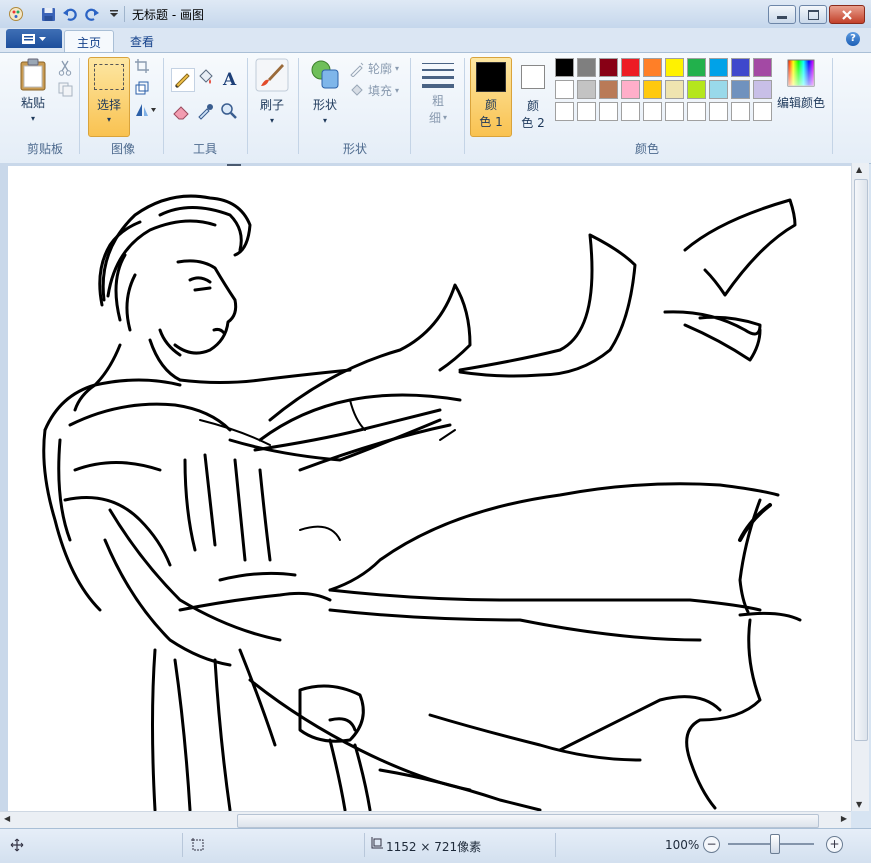 The height and width of the screenshot is (863, 871). Describe the element at coordinates (775, 844) in the screenshot. I see `zoom-slider-thumb` at that location.